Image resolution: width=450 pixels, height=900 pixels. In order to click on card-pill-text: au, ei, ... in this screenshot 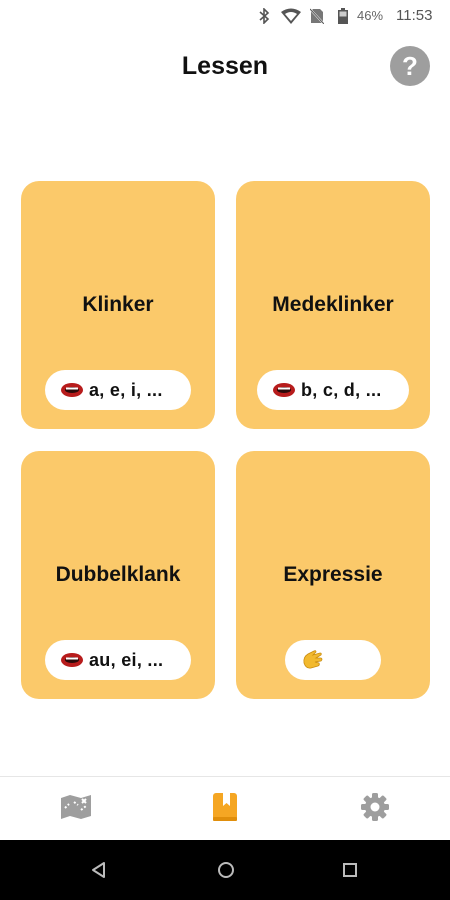, I will do `click(126, 659)`.